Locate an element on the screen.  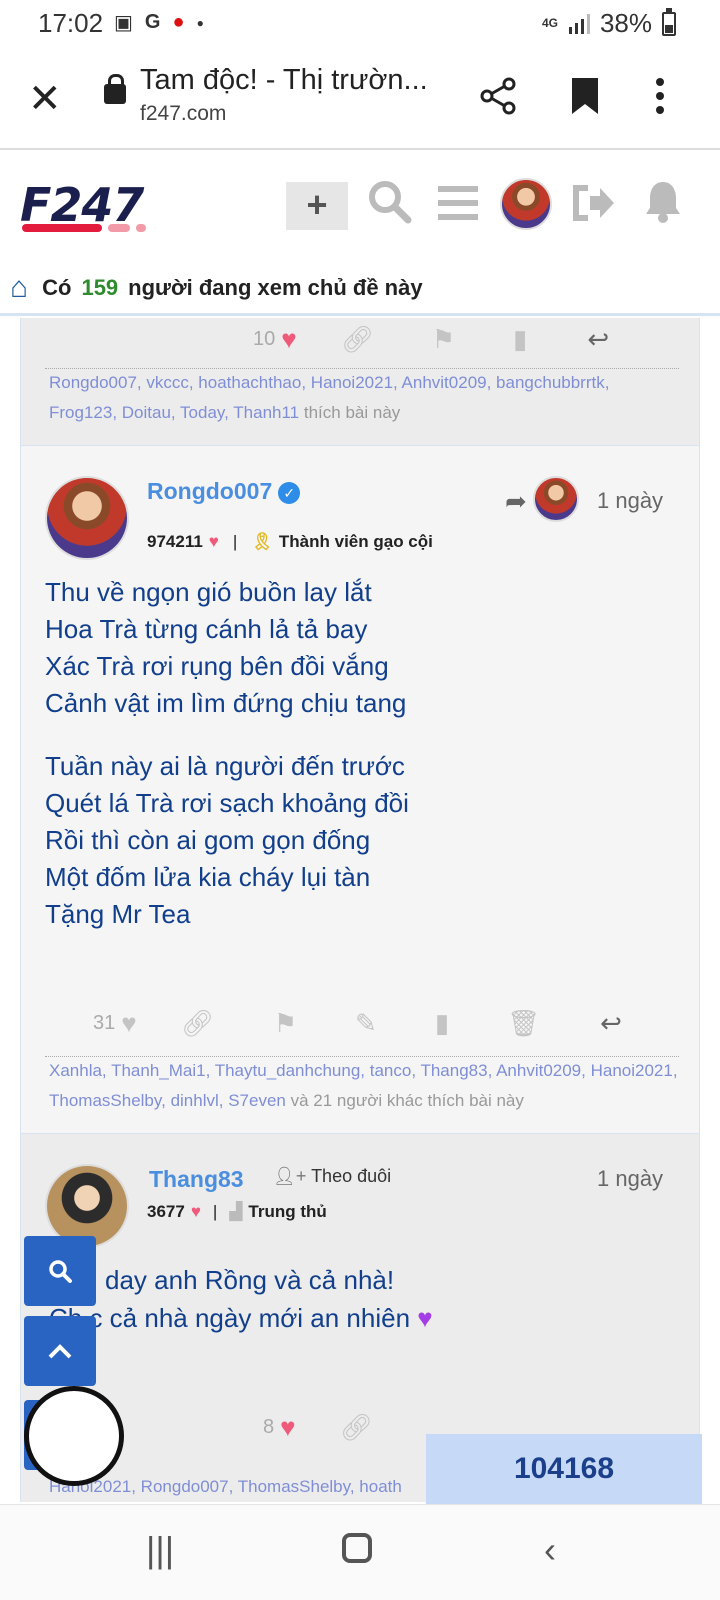
lock-icon is located at coordinates (115, 89).